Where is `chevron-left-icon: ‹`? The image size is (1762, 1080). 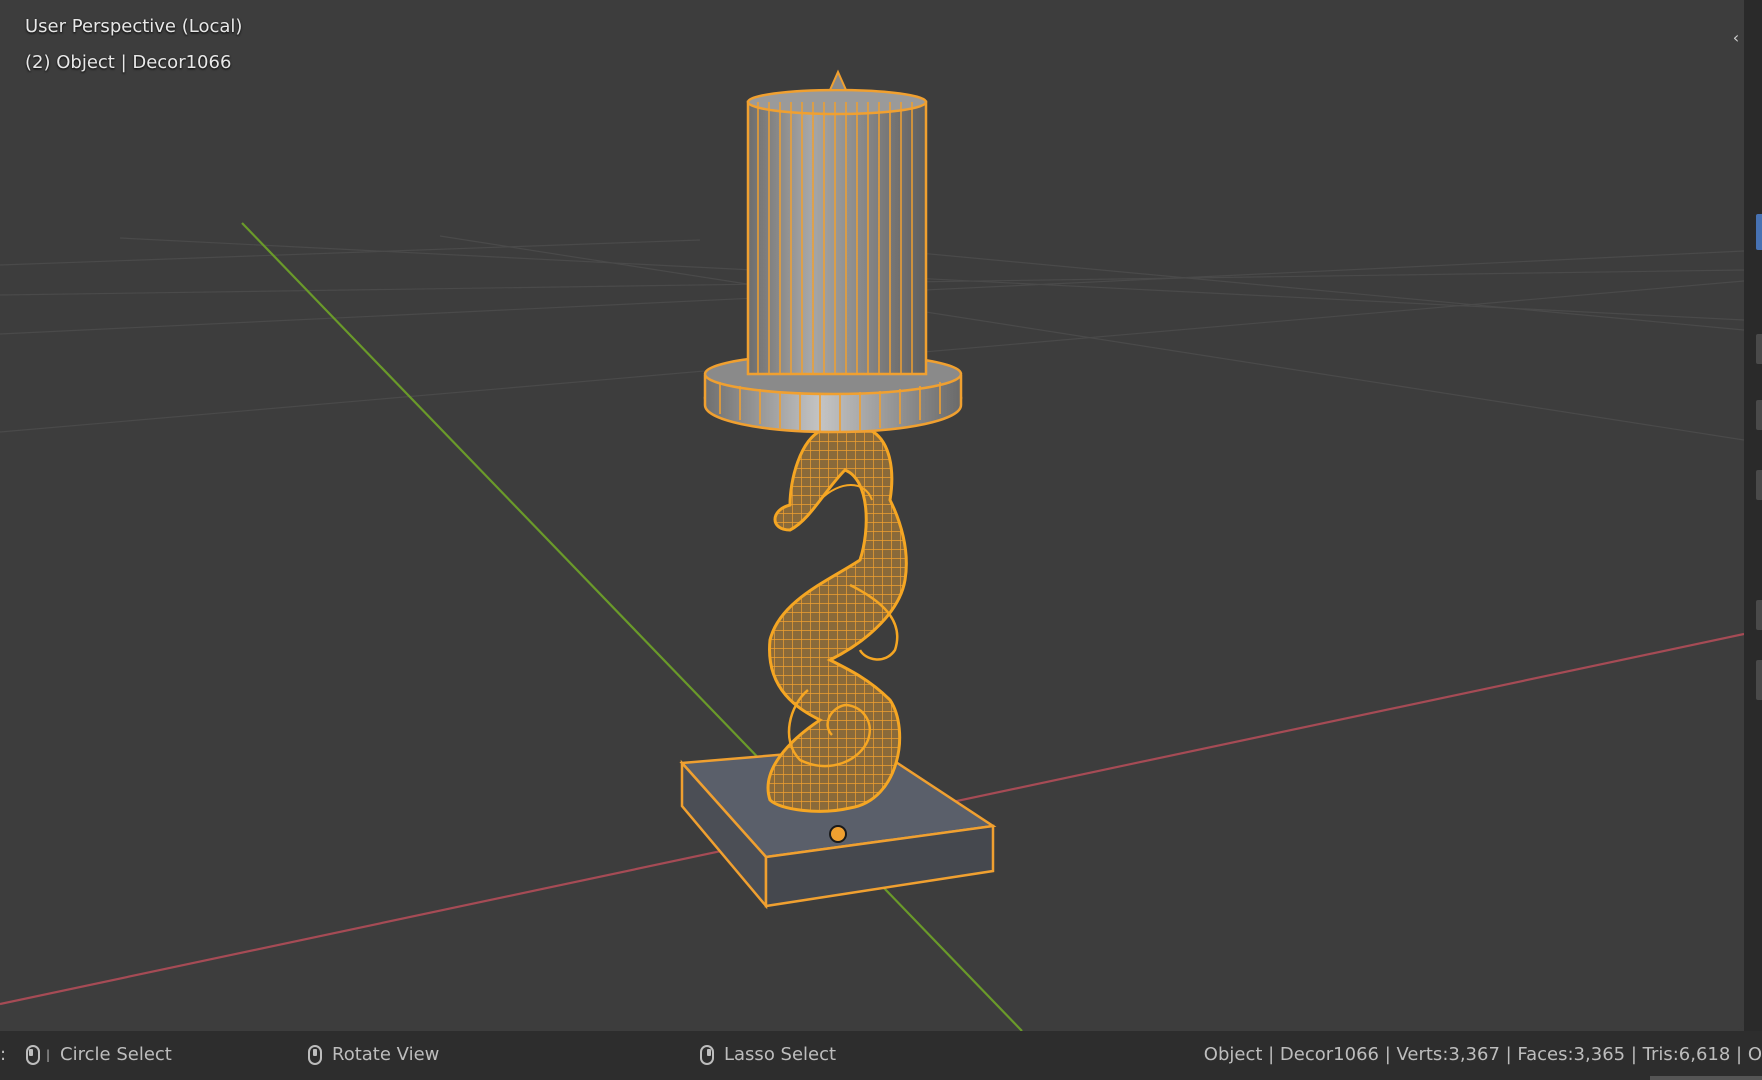 chevron-left-icon: ‹ is located at coordinates (1736, 38).